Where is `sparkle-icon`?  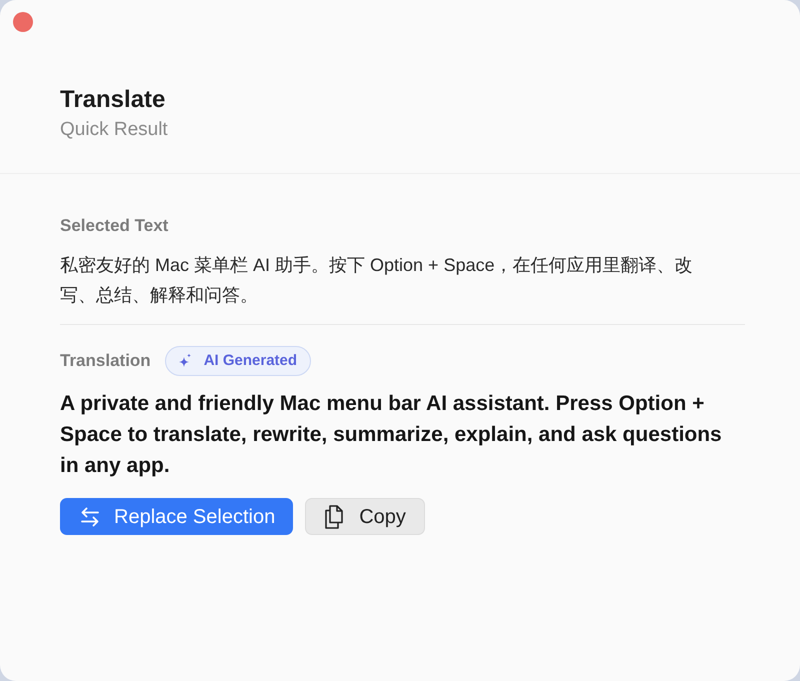
sparkle-icon is located at coordinates (185, 361).